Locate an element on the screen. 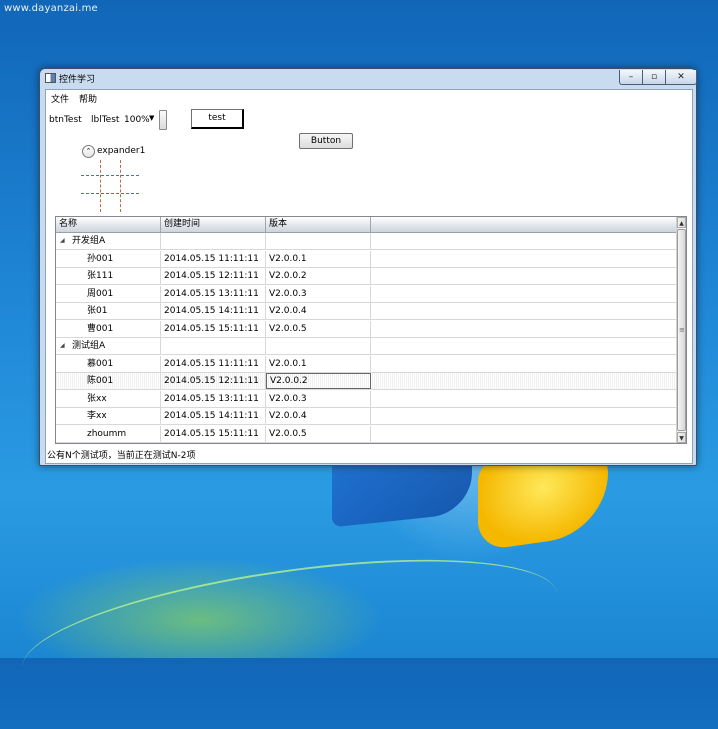 The width and height of the screenshot is (718, 729). vertical-scrollbar: ▲ ≡ ▼ is located at coordinates (681, 330).